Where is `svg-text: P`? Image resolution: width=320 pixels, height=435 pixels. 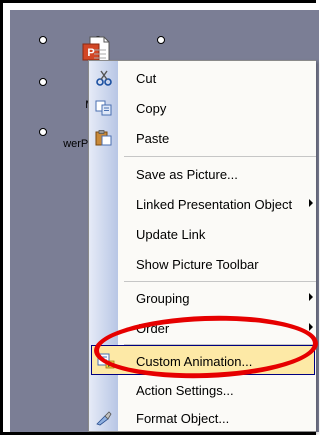
svg-text: P is located at coordinates (90, 53).